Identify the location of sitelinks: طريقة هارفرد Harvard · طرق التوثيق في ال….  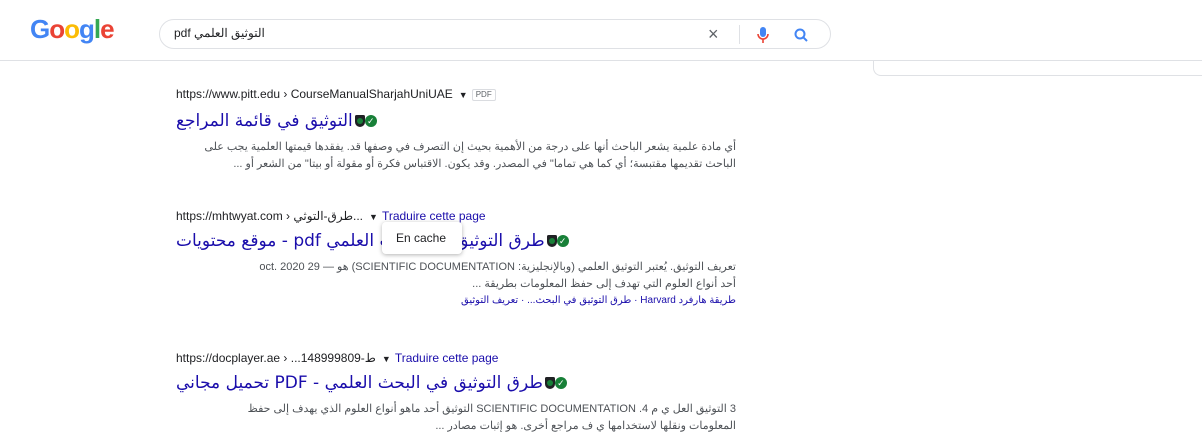
(456, 301).